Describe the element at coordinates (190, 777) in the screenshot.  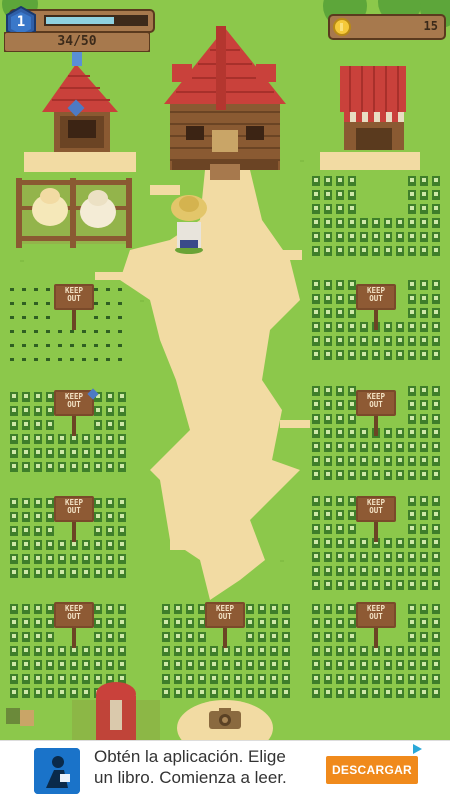
I see `ad-line-2: un libro. Comienza a leer.` at that location.